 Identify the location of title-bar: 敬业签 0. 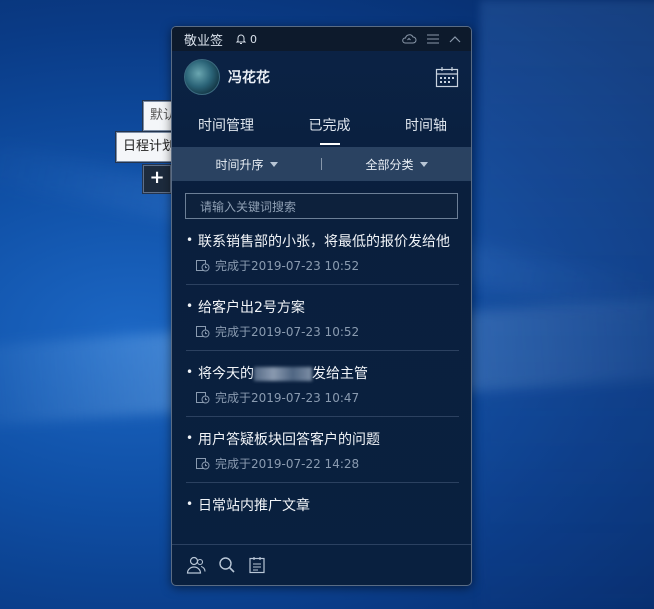
(321, 39).